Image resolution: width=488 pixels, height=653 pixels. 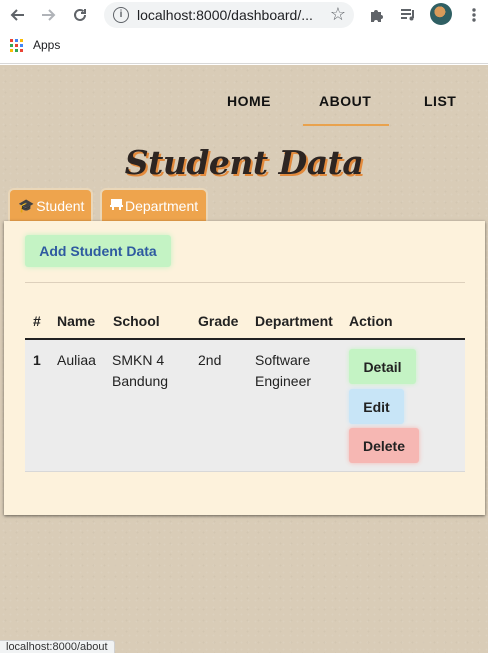 What do you see at coordinates (57, 646) in the screenshot?
I see `status-bar-url: localhost:8000/about` at bounding box center [57, 646].